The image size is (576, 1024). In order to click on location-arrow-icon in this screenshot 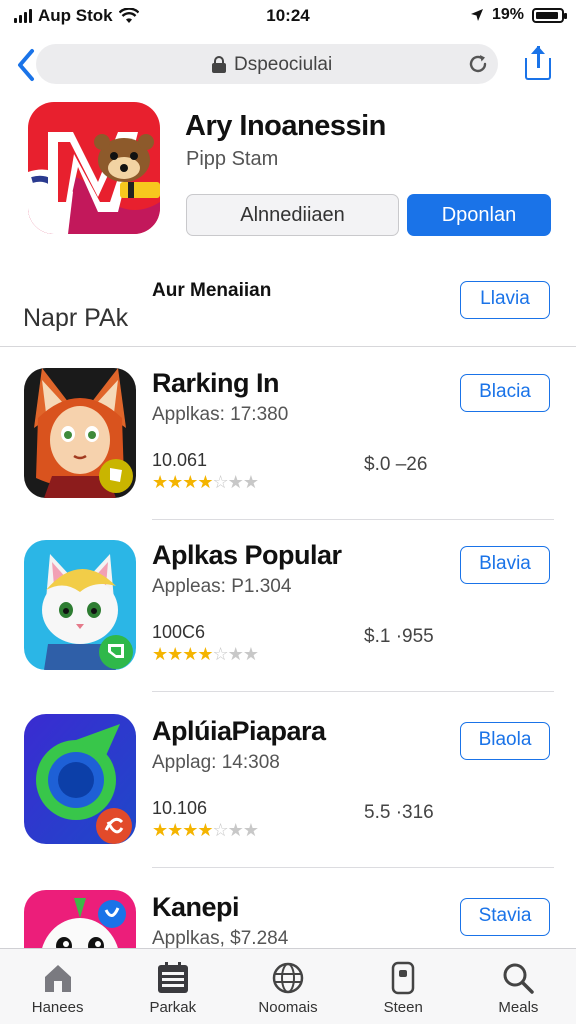, I will do `click(476, 15)`.